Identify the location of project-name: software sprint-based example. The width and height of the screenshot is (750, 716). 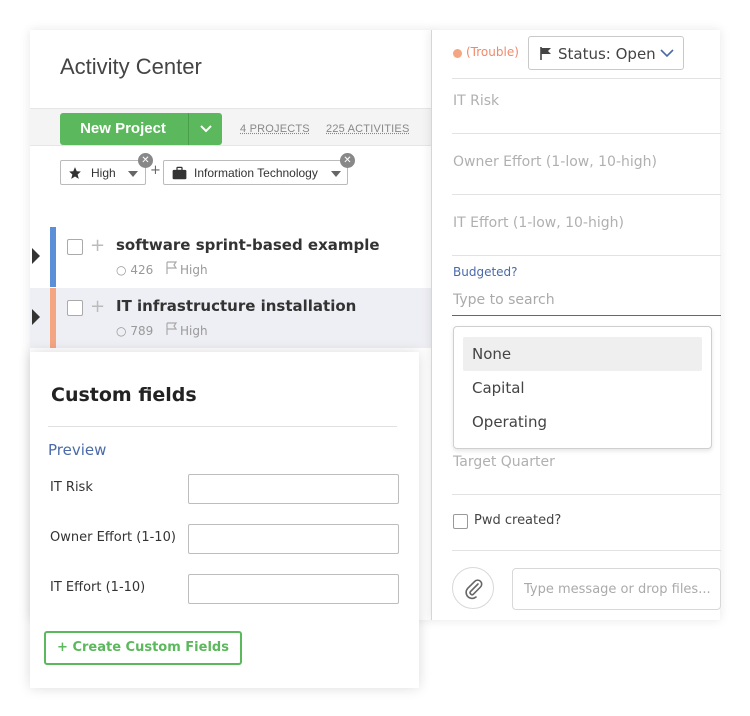
(248, 245).